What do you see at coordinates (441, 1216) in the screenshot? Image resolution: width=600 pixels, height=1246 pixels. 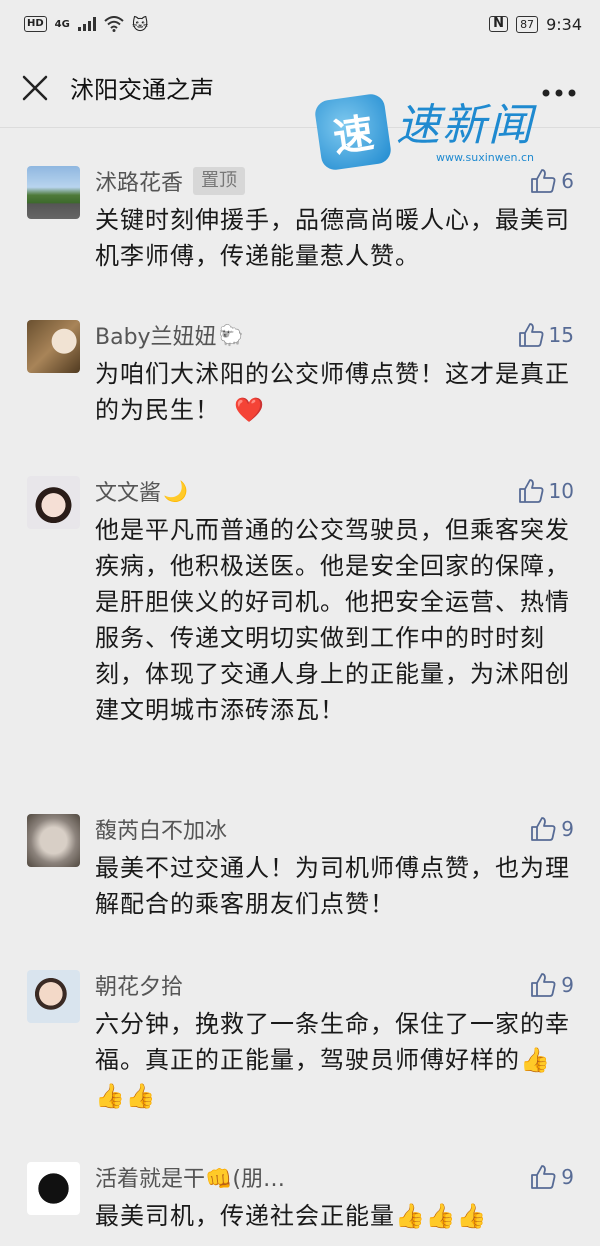 I see `thumbs-up-emoji-icon: 👍👍👍` at bounding box center [441, 1216].